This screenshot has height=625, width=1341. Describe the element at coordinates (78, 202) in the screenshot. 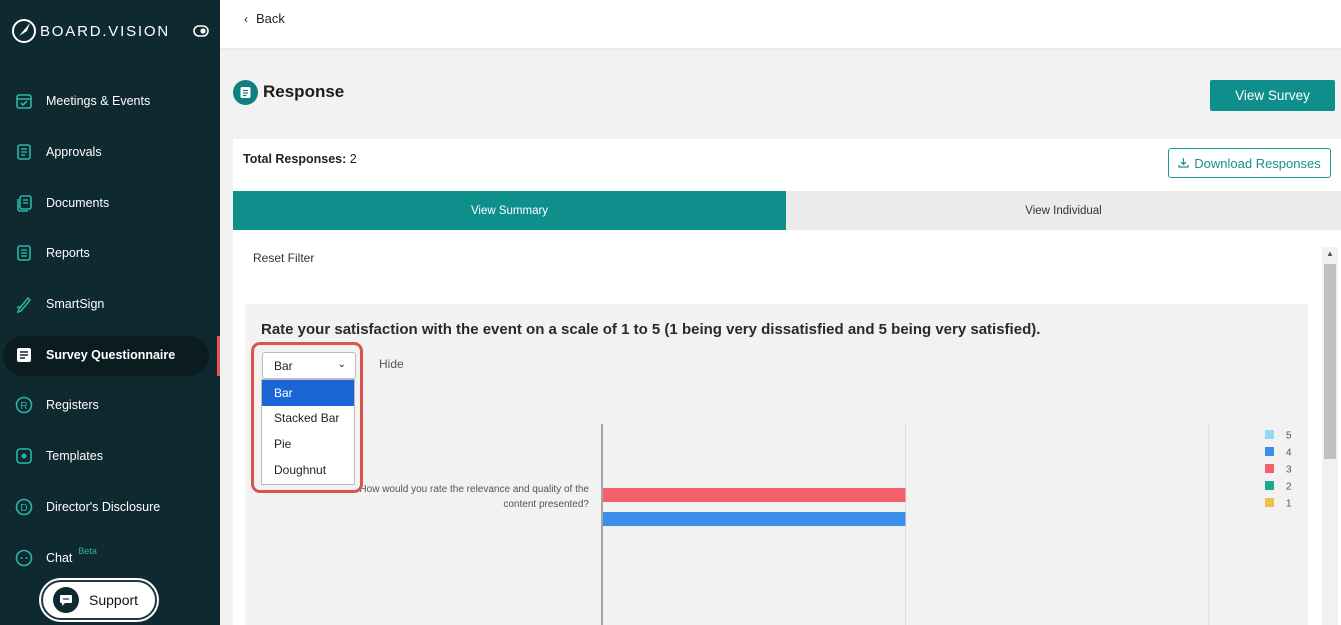

I see `sidebar-item-label: Documents` at that location.